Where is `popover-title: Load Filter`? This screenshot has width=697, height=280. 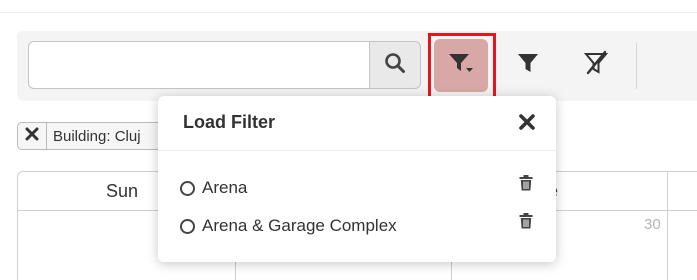
popover-title: Load Filter is located at coordinates (229, 122).